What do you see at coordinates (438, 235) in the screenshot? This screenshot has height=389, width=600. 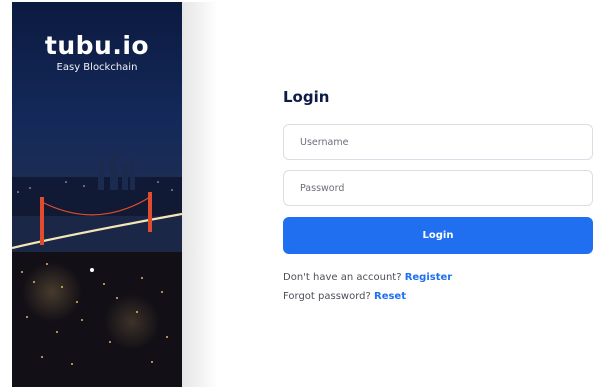 I see `login-button: Login` at bounding box center [438, 235].